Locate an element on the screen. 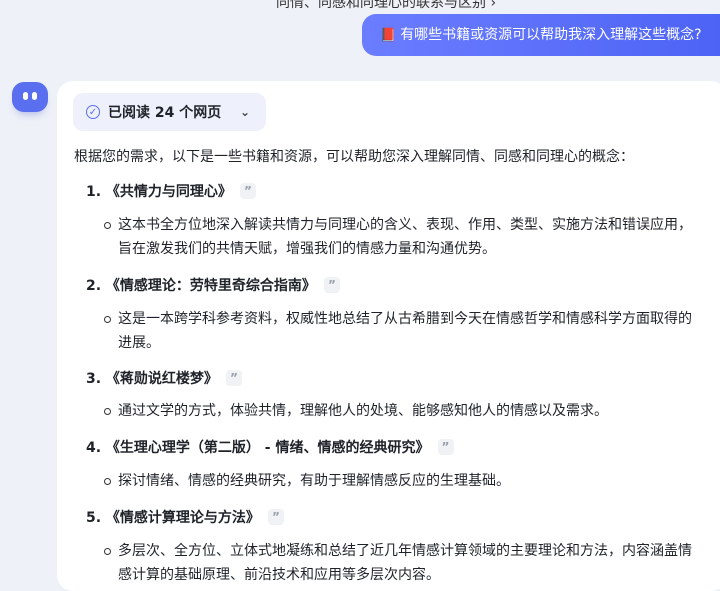 This screenshot has width=720, height=591. book-item-title: 5. 《情感计算理论与方法》 ” is located at coordinates (185, 517).